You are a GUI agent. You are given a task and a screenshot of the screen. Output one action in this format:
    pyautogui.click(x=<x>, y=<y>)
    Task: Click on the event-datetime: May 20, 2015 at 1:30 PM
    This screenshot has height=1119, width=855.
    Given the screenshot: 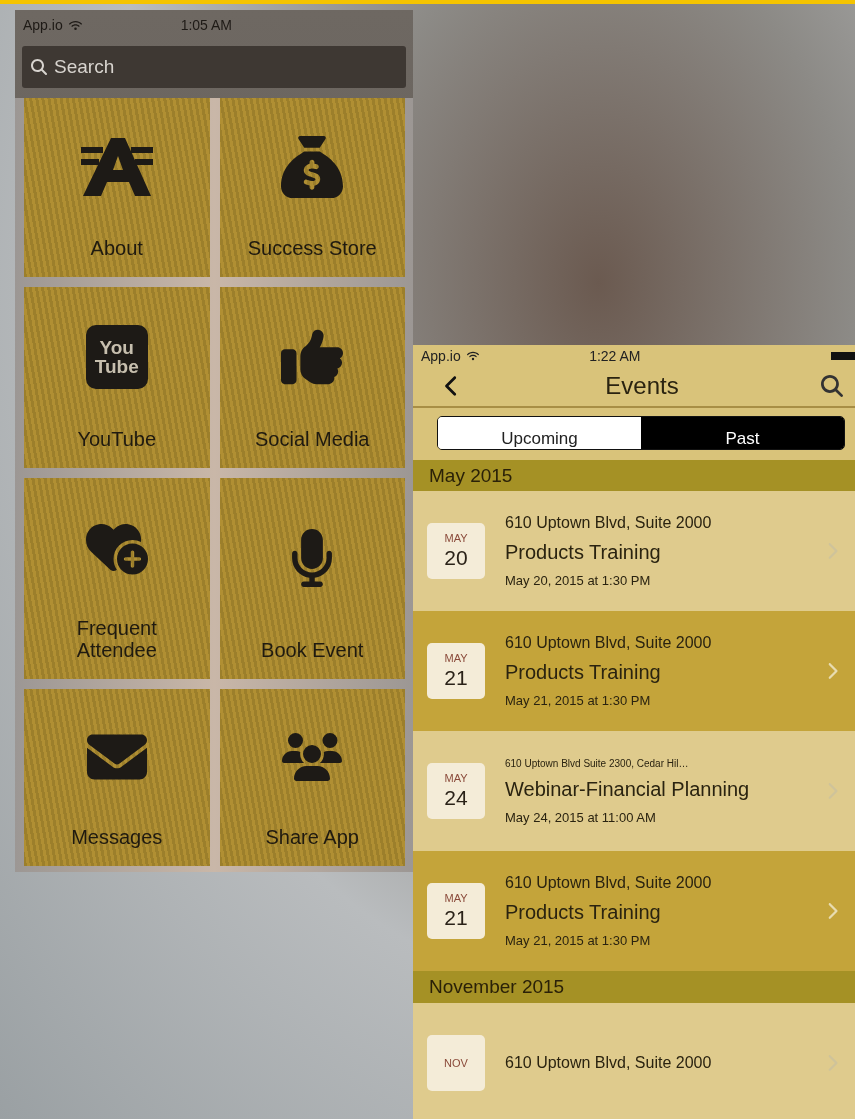 What is the action you would take?
    pyautogui.click(x=578, y=581)
    